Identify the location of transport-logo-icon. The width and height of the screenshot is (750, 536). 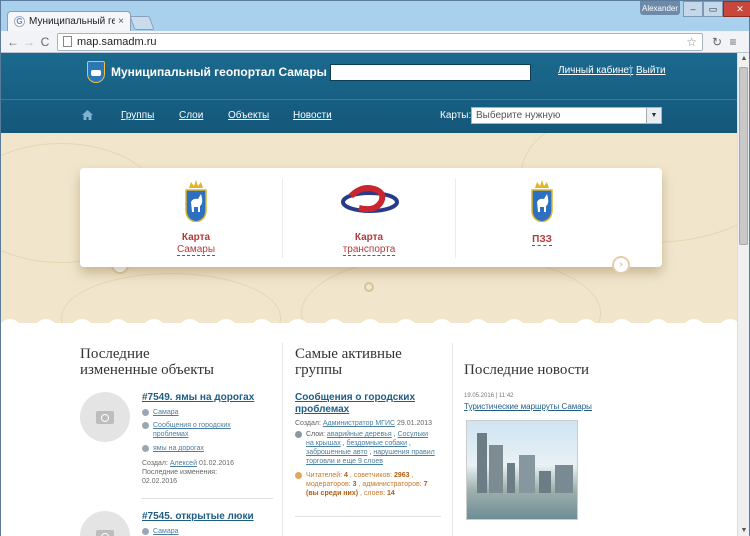
(370, 199).